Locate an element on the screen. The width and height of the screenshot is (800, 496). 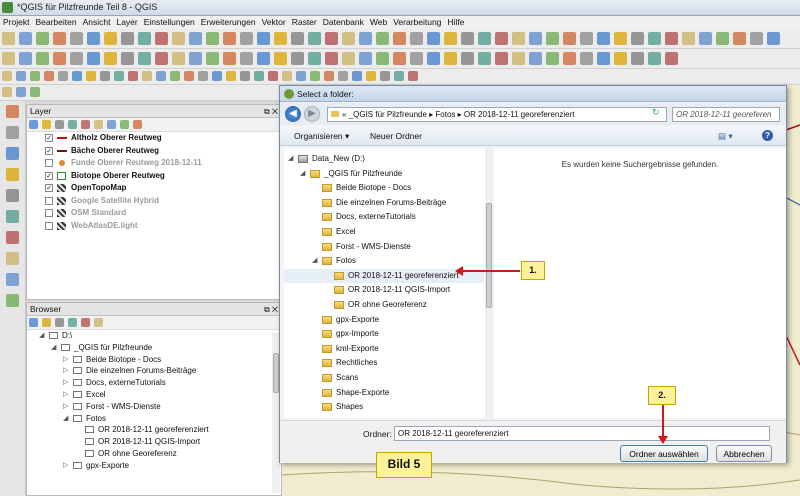
expand-arrow-icon: ▷ is located at coordinates (65, 371).